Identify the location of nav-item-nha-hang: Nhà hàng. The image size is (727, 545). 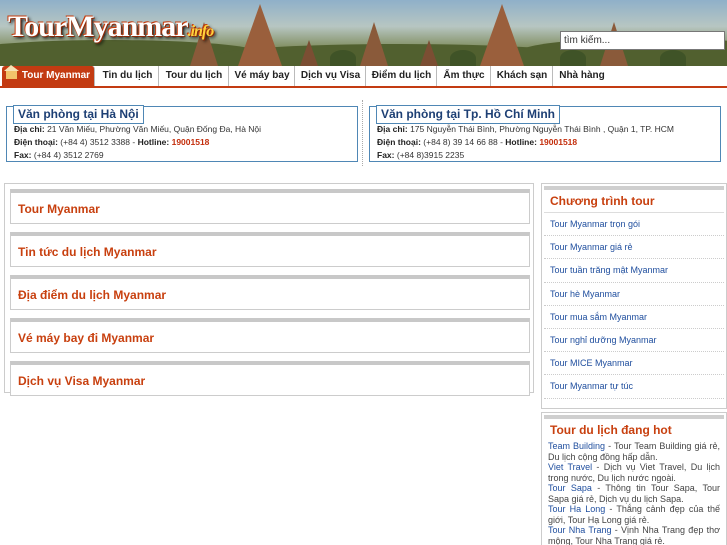
(582, 76).